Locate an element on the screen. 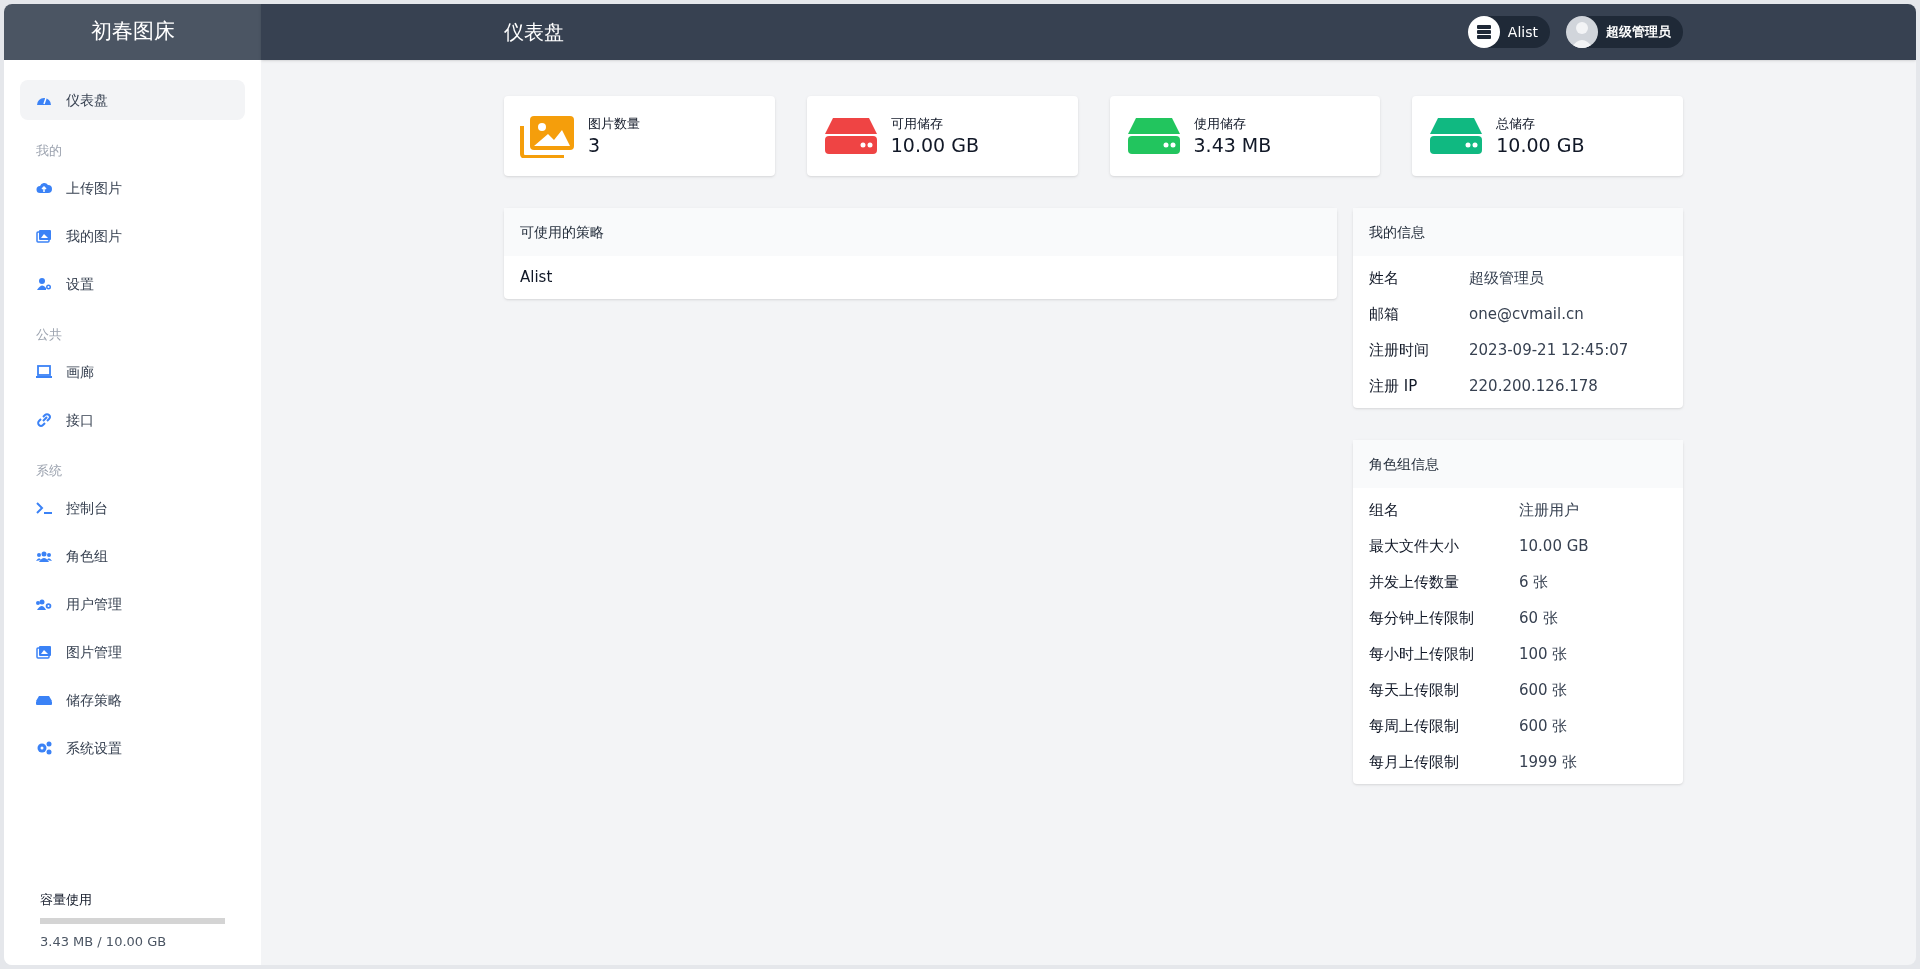 This screenshot has height=969, width=1920. info-label: 每天上传限制 is located at coordinates (1414, 690).